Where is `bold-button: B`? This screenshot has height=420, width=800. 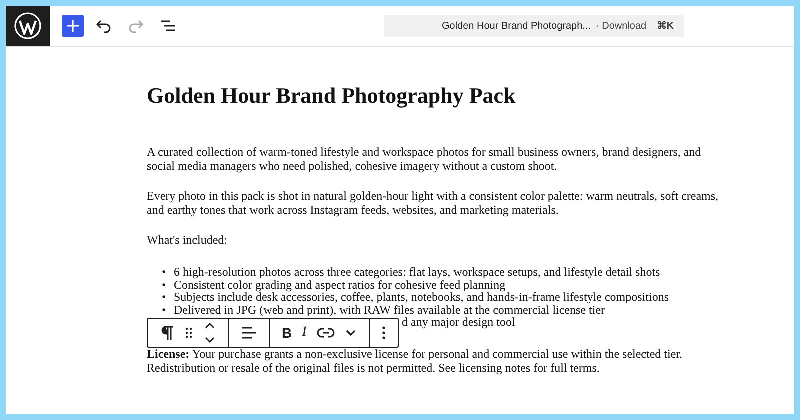
bold-button: B is located at coordinates (287, 333).